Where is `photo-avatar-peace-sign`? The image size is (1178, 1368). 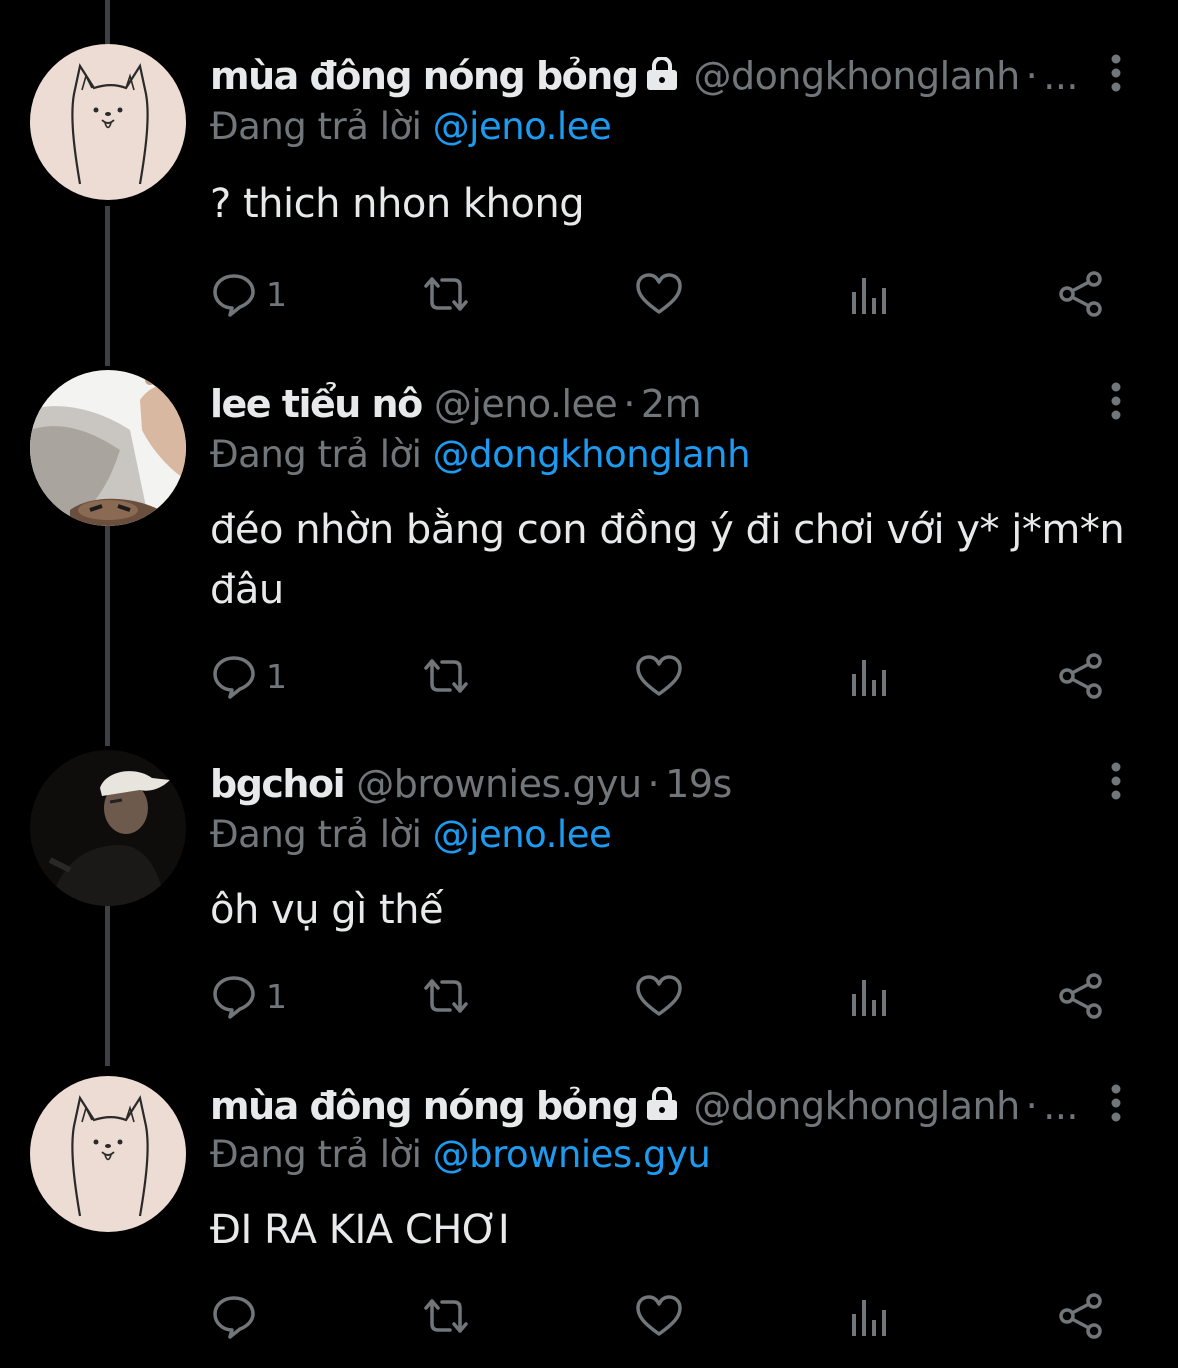
photo-avatar-peace-sign is located at coordinates (108, 448).